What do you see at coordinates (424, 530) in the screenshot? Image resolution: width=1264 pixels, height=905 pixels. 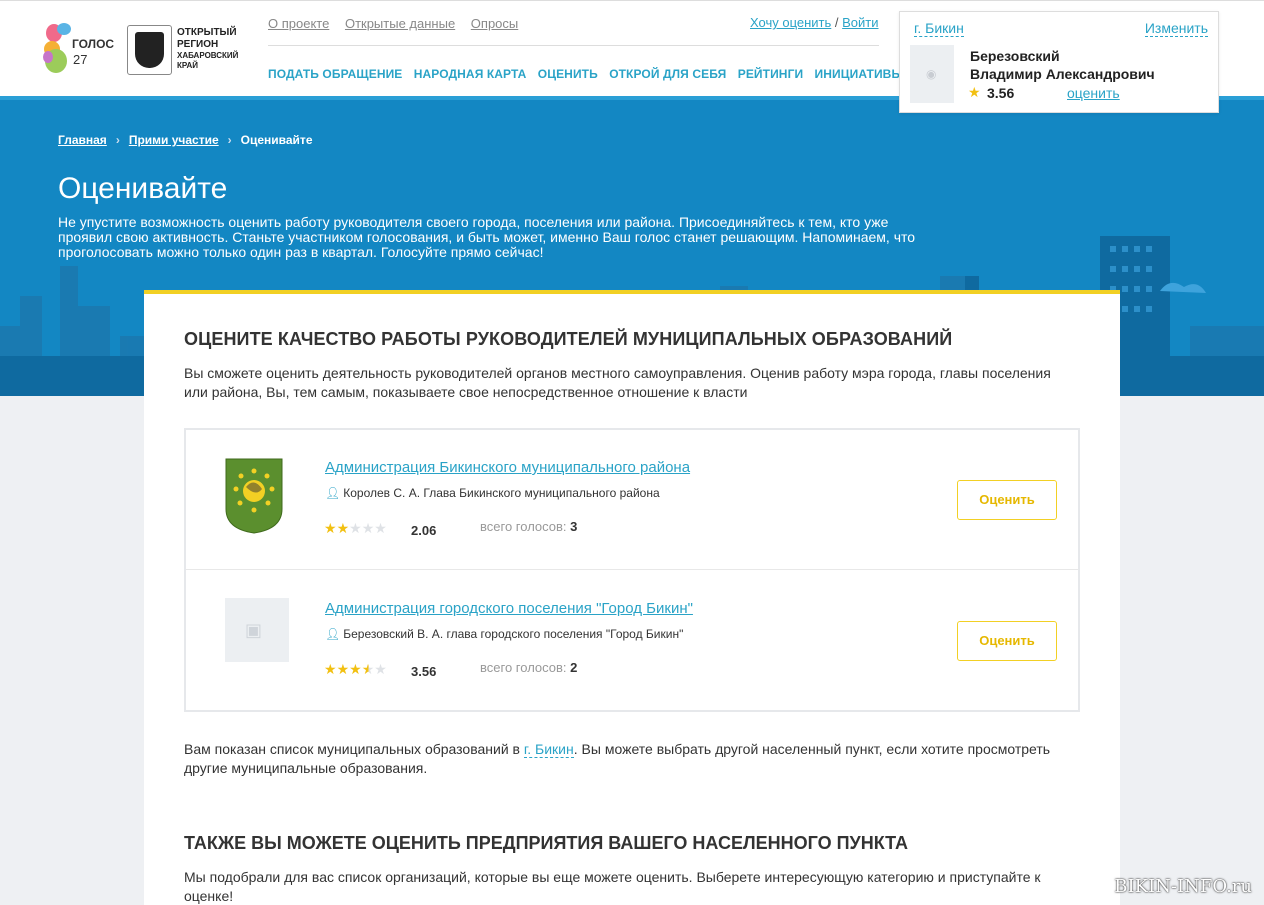 I see `rating-score: 2.06` at bounding box center [424, 530].